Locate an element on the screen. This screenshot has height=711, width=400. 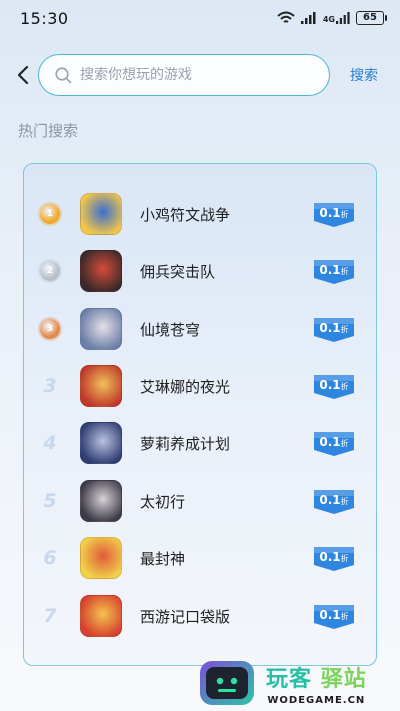
hot-search-item: 3 艾琳娜的夜光 0.1折 is located at coordinates (201, 386).